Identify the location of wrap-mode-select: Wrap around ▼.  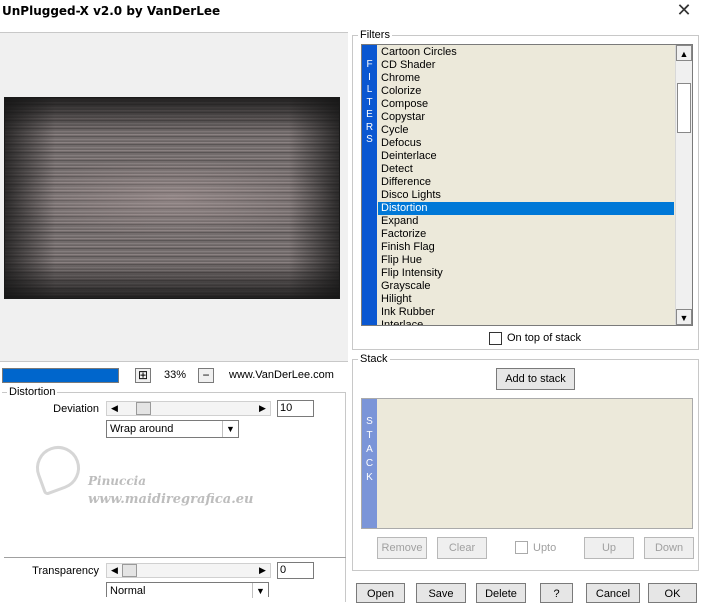
(172, 429).